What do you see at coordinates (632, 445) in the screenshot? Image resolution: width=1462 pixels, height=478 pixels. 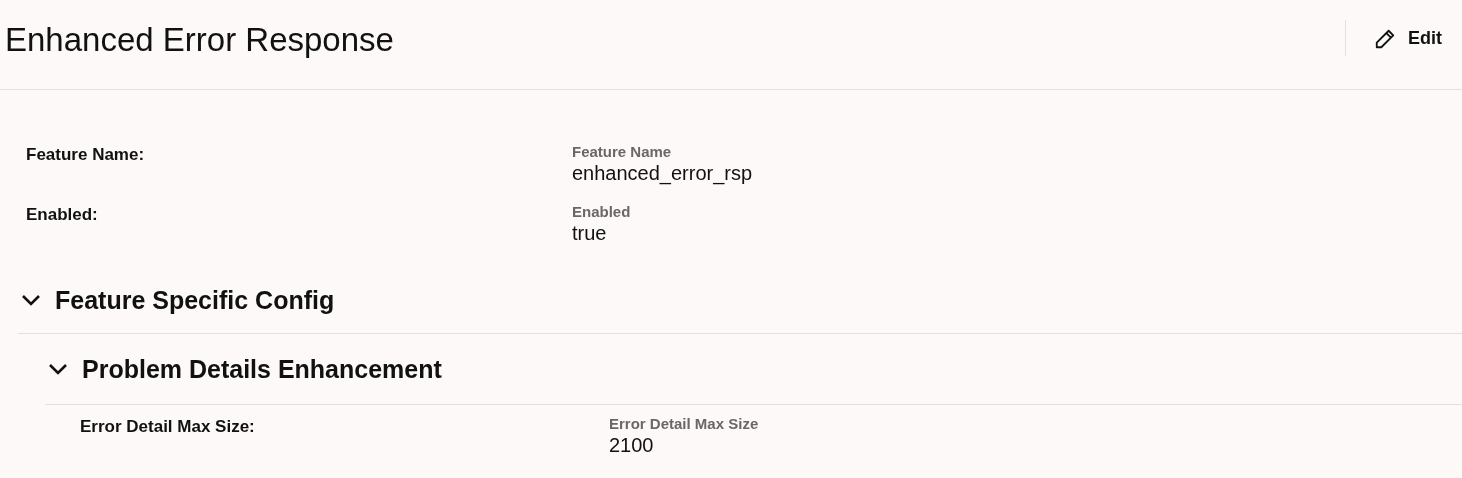 I see `field-value: 2100` at bounding box center [632, 445].